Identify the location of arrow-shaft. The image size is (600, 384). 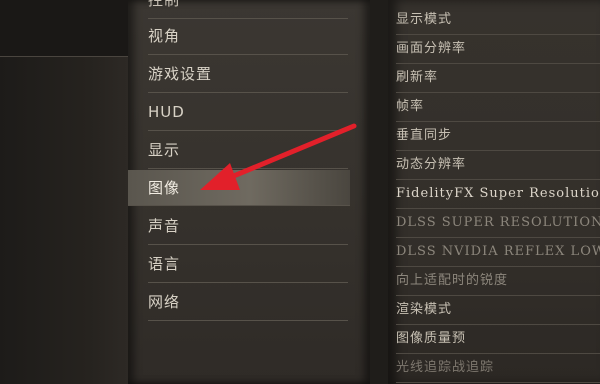
(289, 153).